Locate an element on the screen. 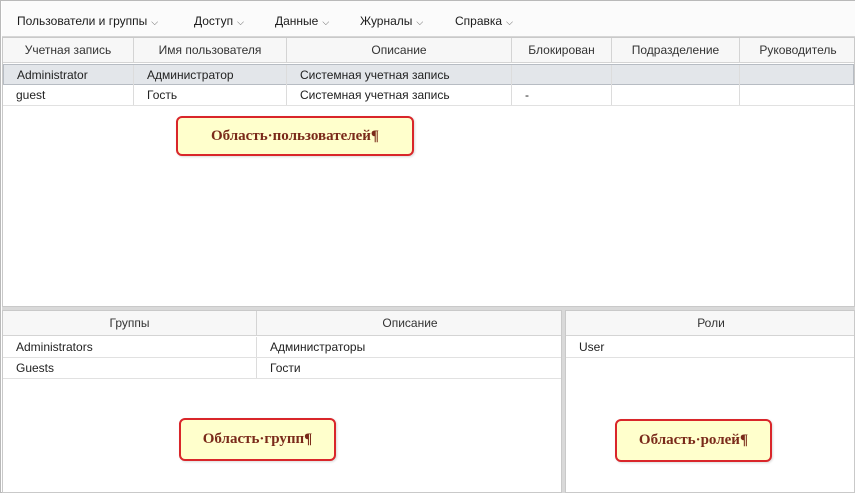 The width and height of the screenshot is (855, 493). menu-data: Данные ⌵ is located at coordinates (302, 21).